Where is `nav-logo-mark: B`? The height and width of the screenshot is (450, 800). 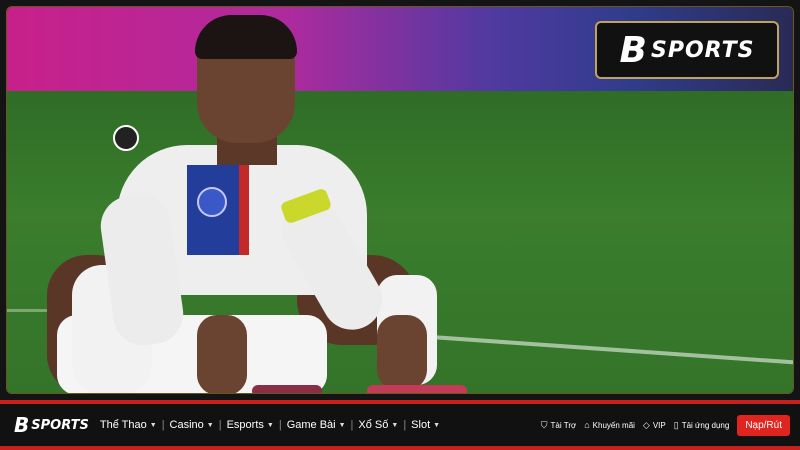
nav-logo-mark: B is located at coordinates (21, 425).